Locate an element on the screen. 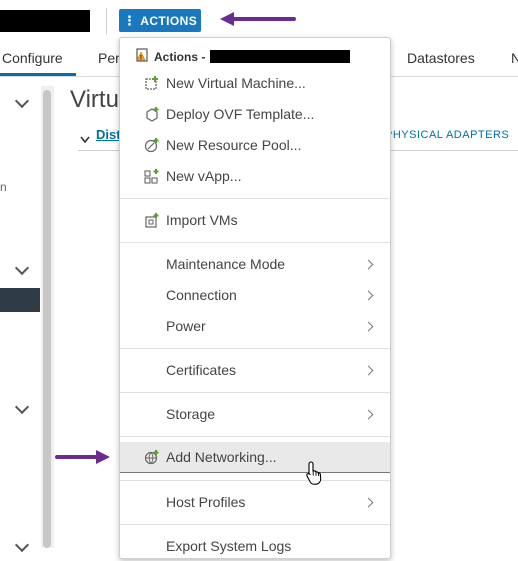 The width and height of the screenshot is (518, 561). tab-networks-label: N is located at coordinates (514, 58).